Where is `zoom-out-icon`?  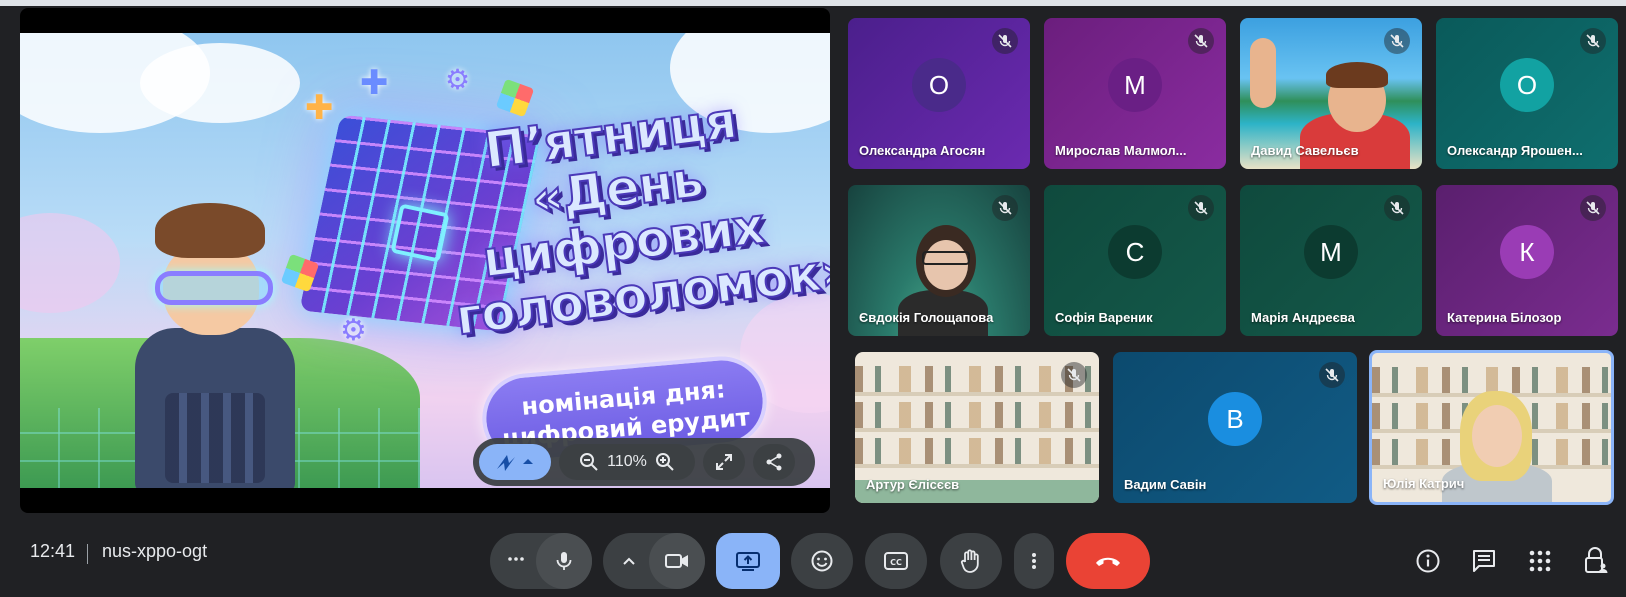
zoom-out-icon is located at coordinates (589, 462).